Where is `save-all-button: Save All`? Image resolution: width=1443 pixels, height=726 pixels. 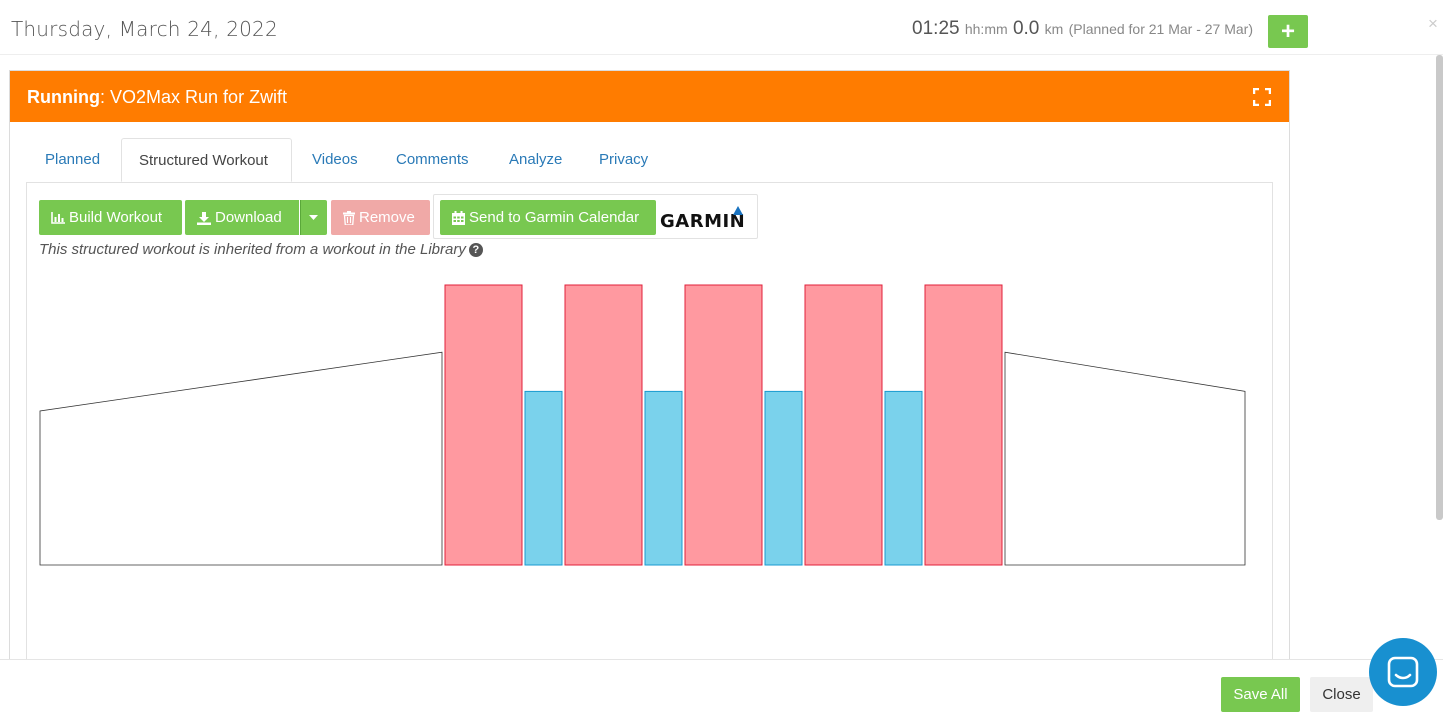 save-all-button: Save All is located at coordinates (1260, 694).